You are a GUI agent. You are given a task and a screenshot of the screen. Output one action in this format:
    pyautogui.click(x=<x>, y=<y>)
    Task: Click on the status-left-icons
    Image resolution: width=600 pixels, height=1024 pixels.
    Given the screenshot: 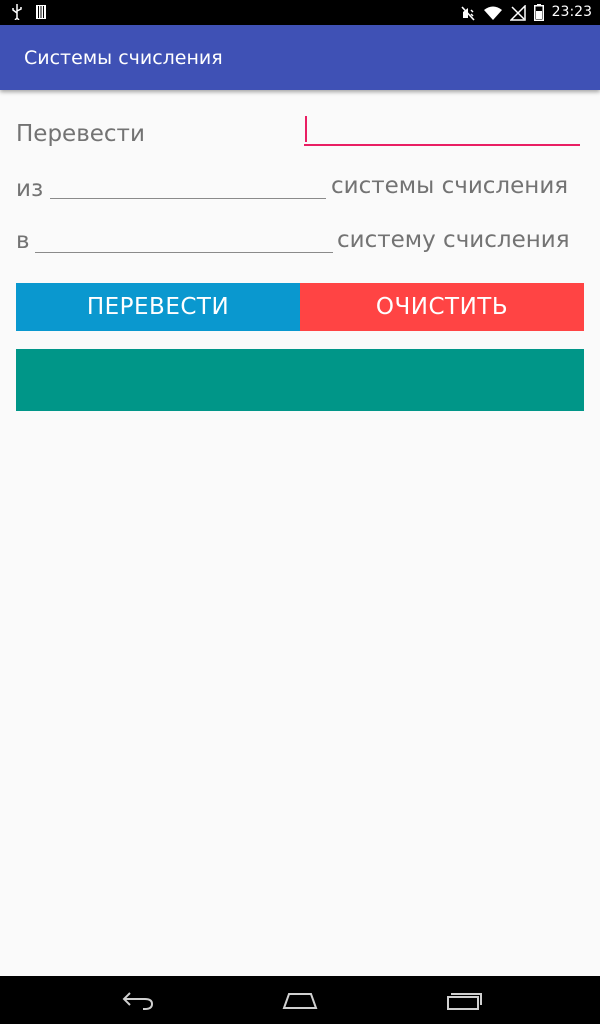 What is the action you would take?
    pyautogui.click(x=29, y=12)
    